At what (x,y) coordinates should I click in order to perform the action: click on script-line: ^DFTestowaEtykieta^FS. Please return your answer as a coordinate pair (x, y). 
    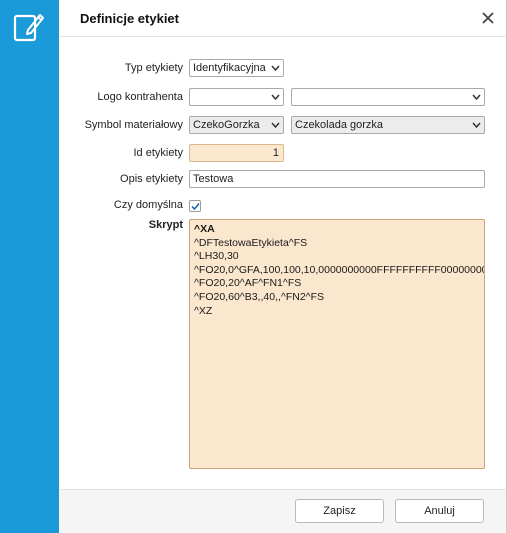
    Looking at the image, I should click on (251, 242).